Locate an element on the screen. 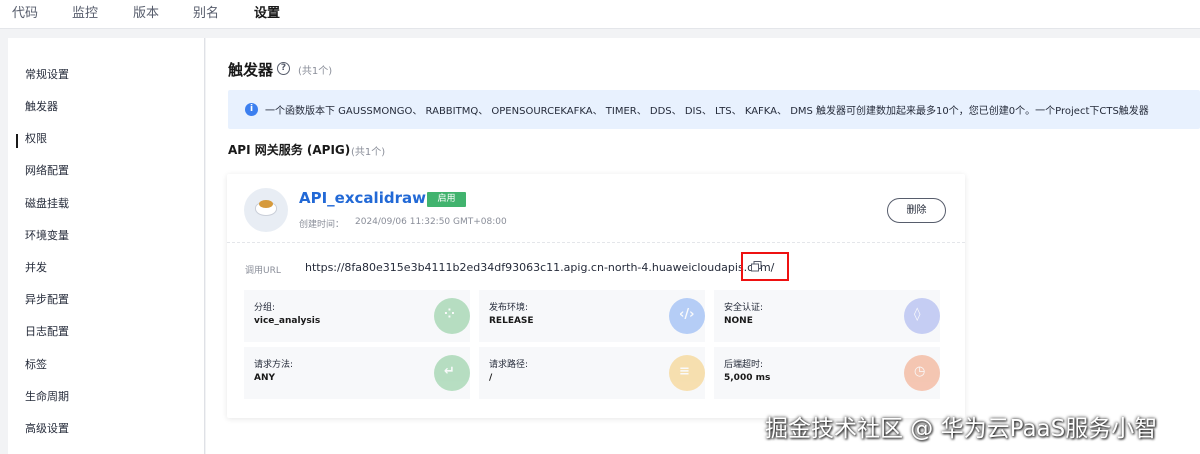 The image size is (1200, 454). field-label: 安全认证: is located at coordinates (744, 308).